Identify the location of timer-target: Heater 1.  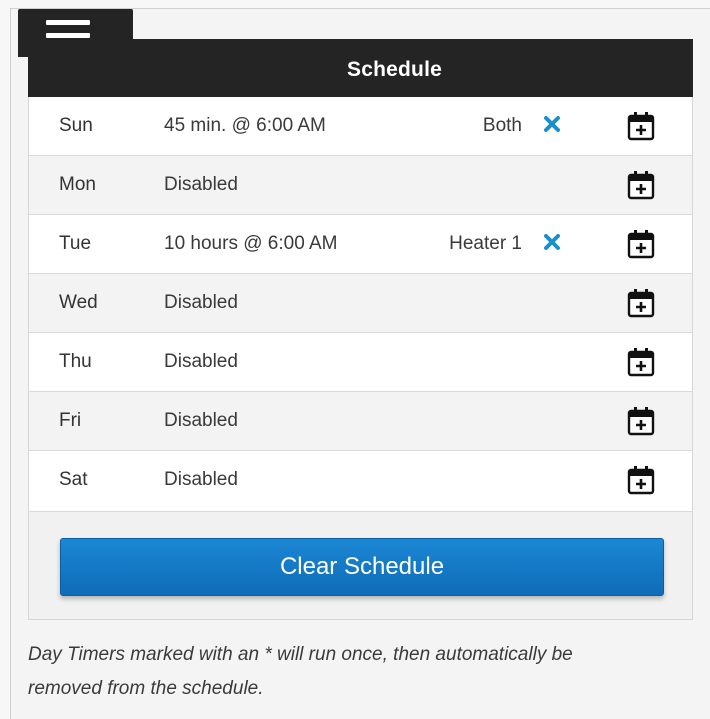
(485, 243).